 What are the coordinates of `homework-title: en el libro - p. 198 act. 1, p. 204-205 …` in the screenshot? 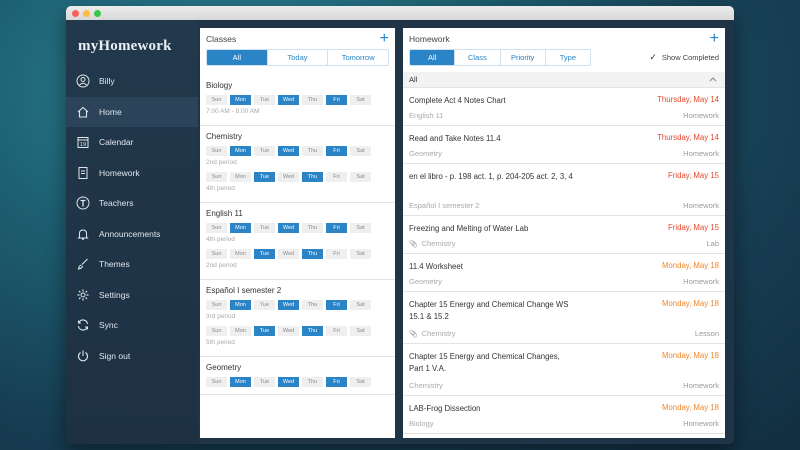 It's located at (491, 176).